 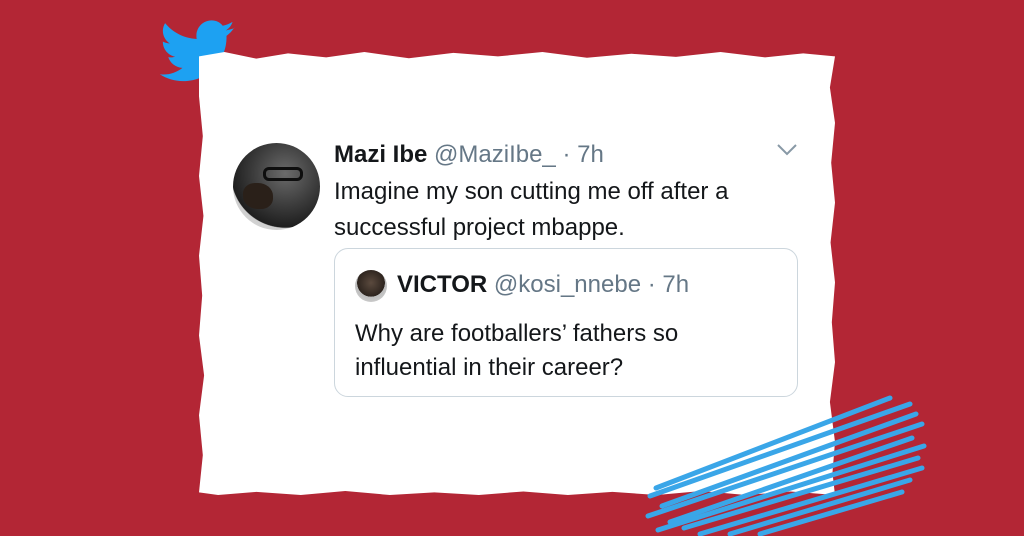 I want to click on avatar-hand, so click(x=258, y=196).